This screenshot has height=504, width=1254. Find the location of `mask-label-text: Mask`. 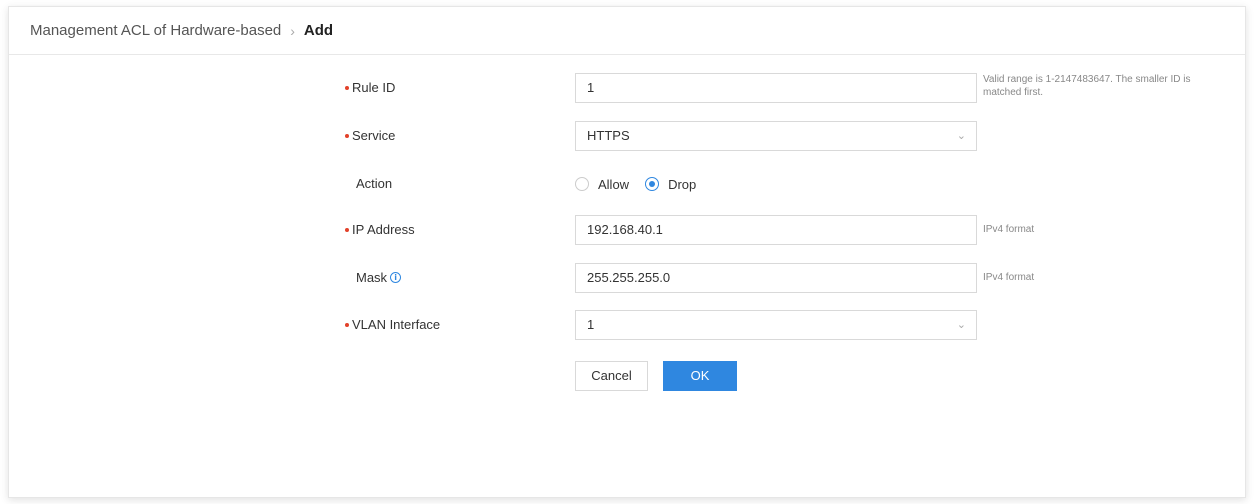

mask-label-text: Mask is located at coordinates (372, 277).